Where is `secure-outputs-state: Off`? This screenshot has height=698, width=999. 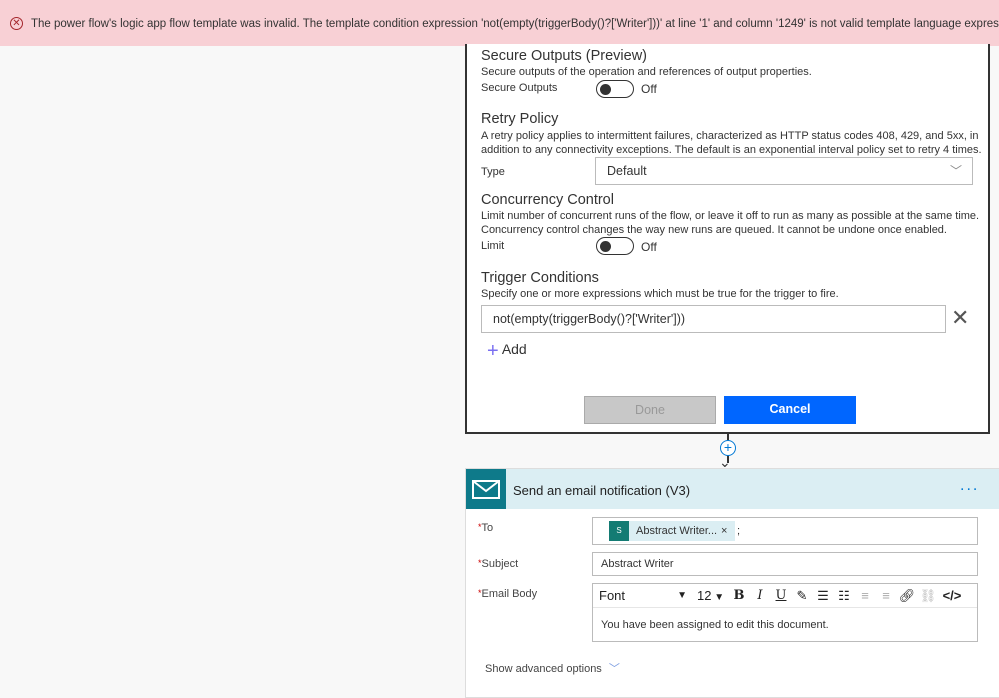 secure-outputs-state: Off is located at coordinates (649, 89).